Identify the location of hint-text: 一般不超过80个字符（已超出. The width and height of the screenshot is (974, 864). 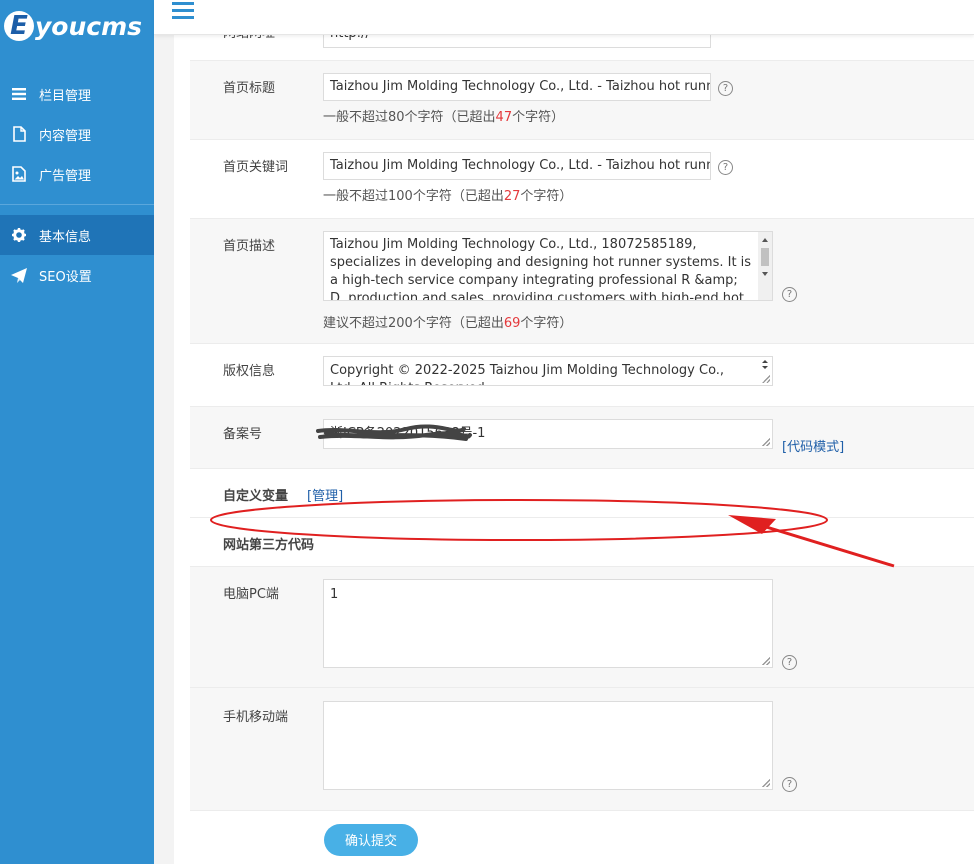
(409, 117).